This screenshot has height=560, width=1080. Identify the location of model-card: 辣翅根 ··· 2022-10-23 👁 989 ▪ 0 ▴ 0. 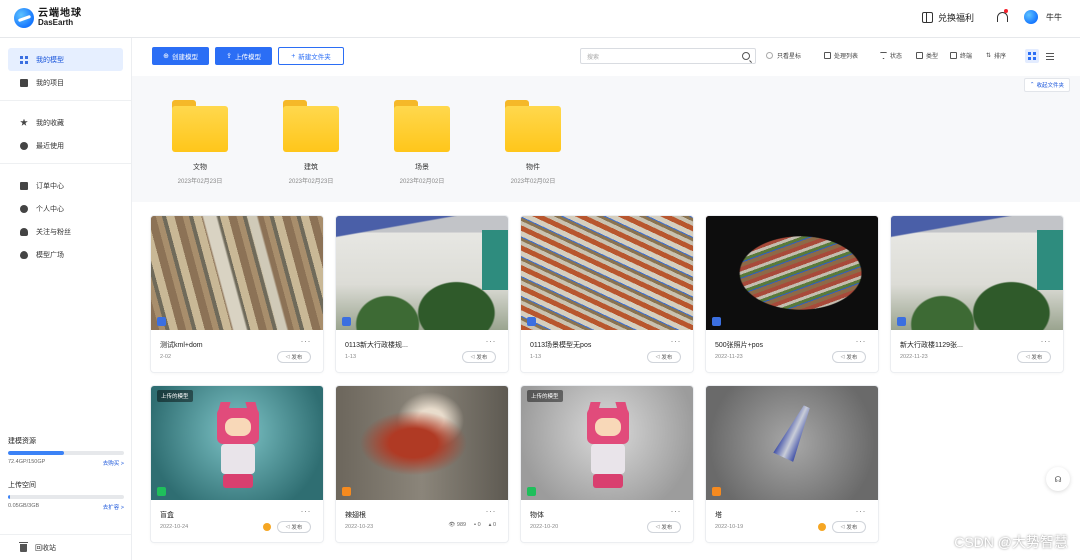
(422, 464).